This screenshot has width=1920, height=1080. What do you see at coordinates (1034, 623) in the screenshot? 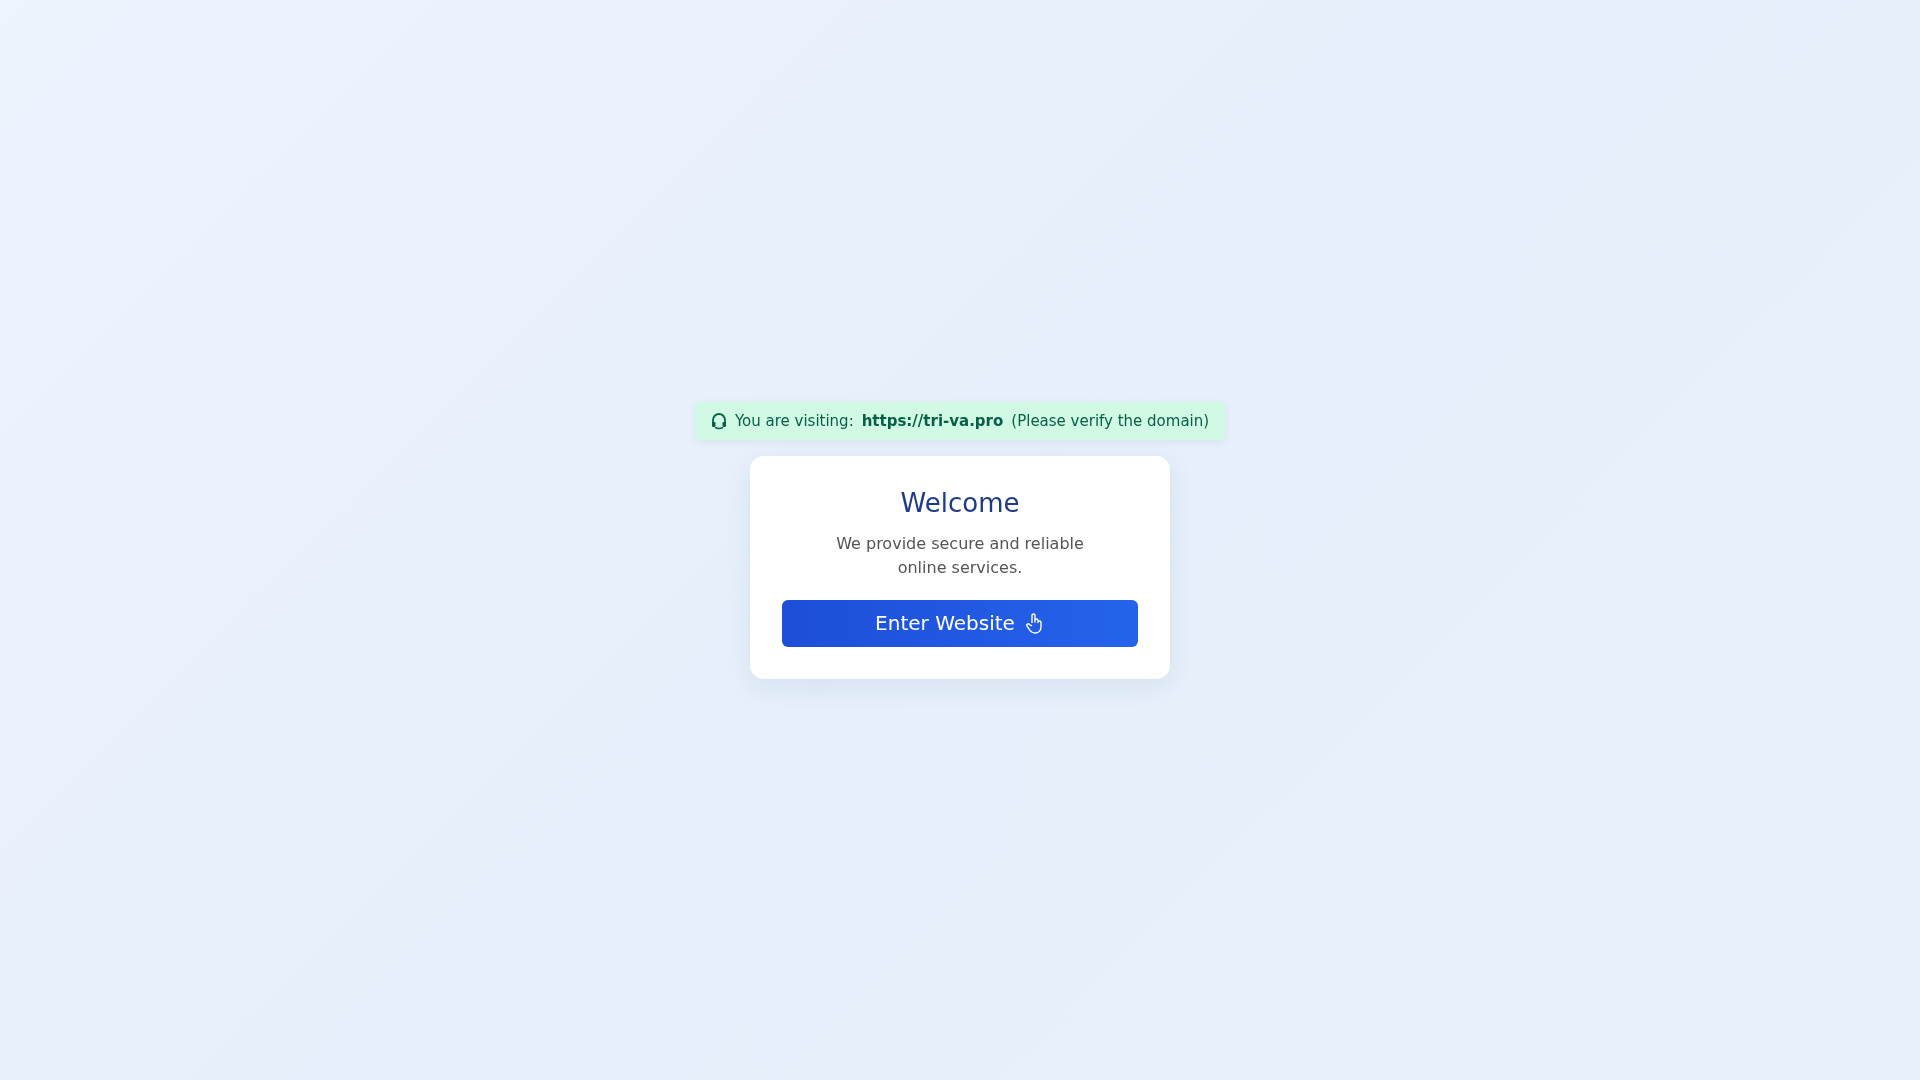
I see `pointing-hand-icon` at bounding box center [1034, 623].